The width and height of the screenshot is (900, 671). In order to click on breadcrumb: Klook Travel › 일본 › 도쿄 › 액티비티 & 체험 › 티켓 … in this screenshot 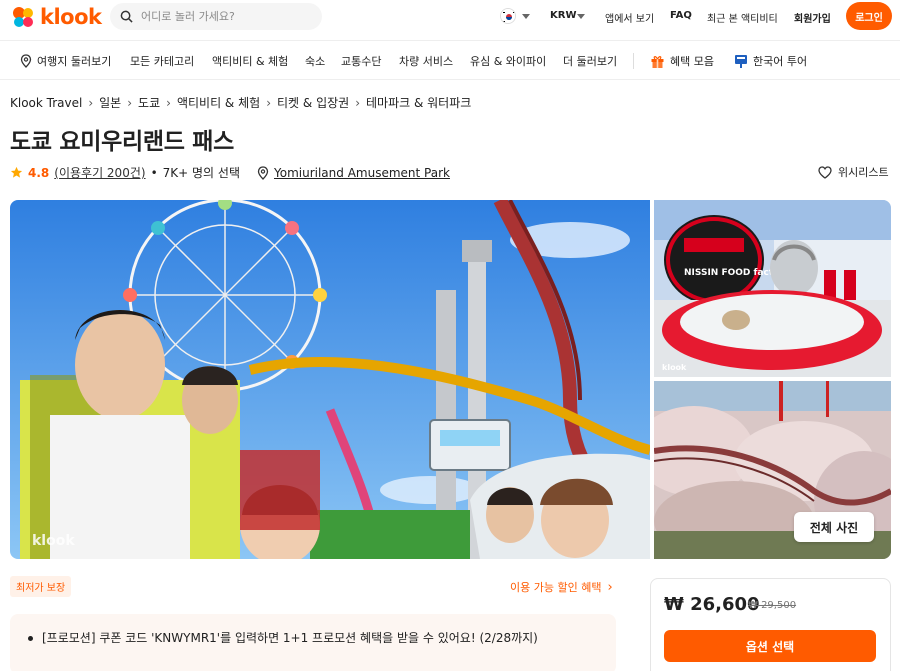, I will do `click(240, 102)`.